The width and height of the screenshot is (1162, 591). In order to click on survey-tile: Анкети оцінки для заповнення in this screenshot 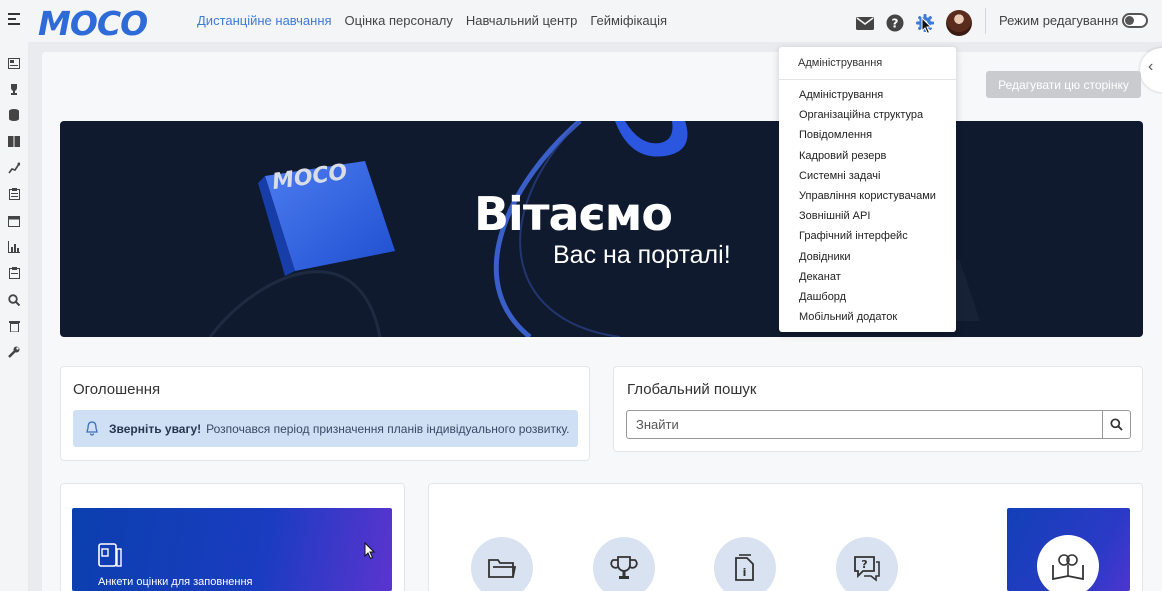, I will do `click(232, 549)`.